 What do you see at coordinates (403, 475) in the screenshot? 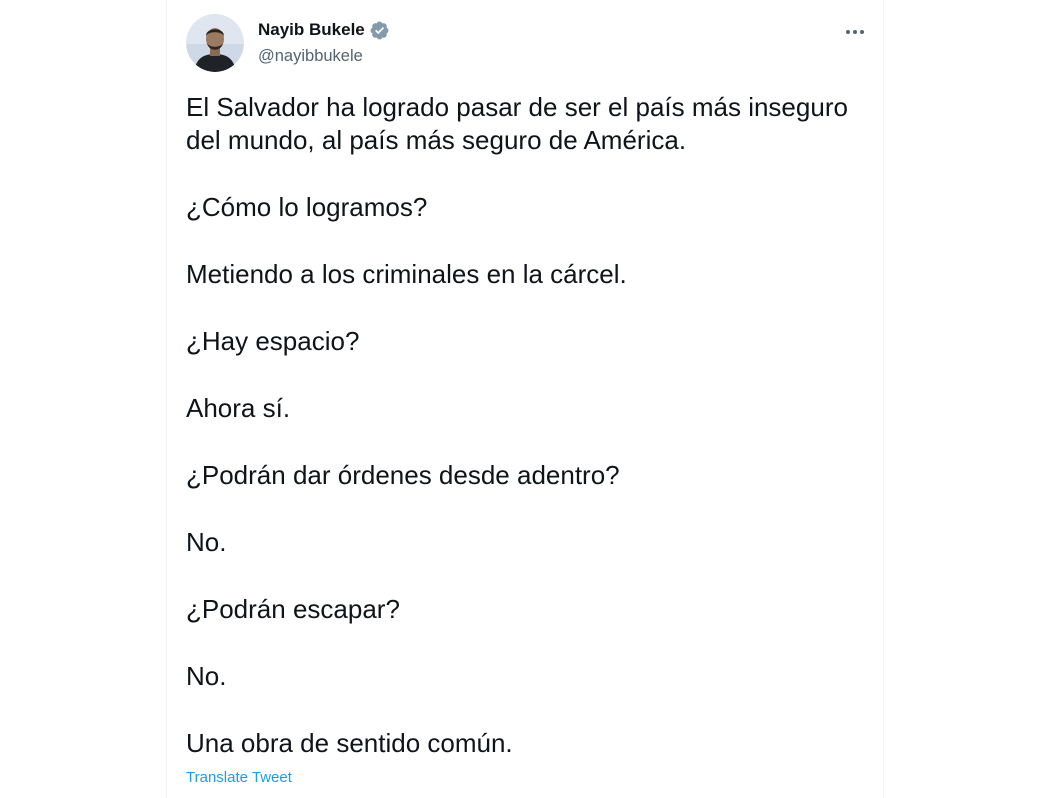
I see `tweet-line: ¿Podrán dar órdenes desde adentro?` at bounding box center [403, 475].